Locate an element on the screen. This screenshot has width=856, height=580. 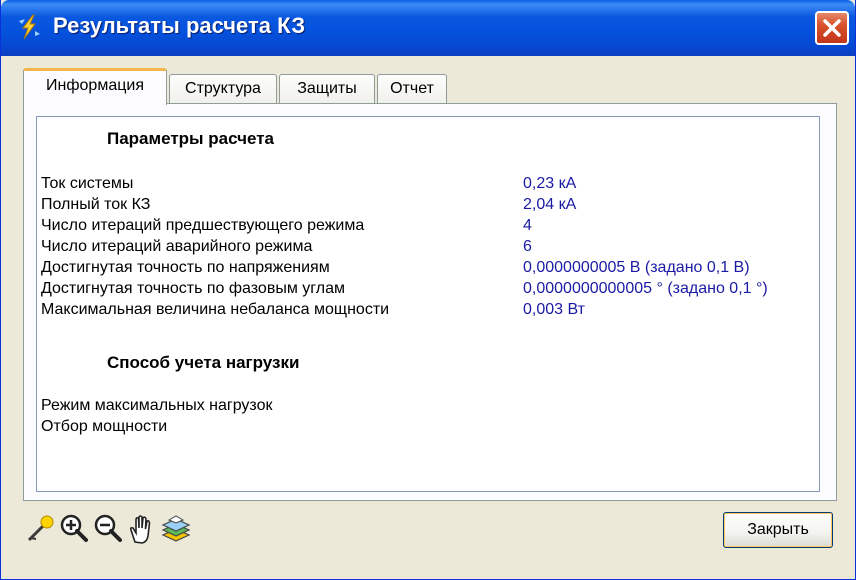
param-value: 4 is located at coordinates (527, 225).